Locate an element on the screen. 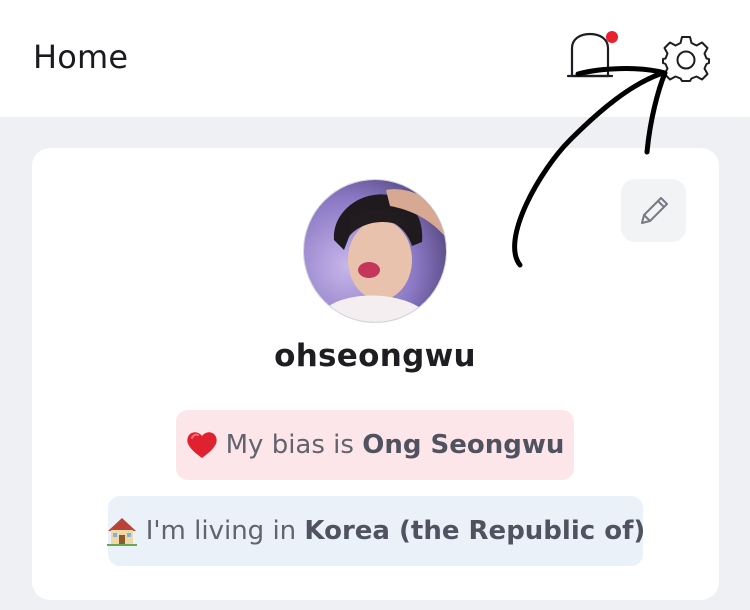  gear-icon is located at coordinates (686, 59).